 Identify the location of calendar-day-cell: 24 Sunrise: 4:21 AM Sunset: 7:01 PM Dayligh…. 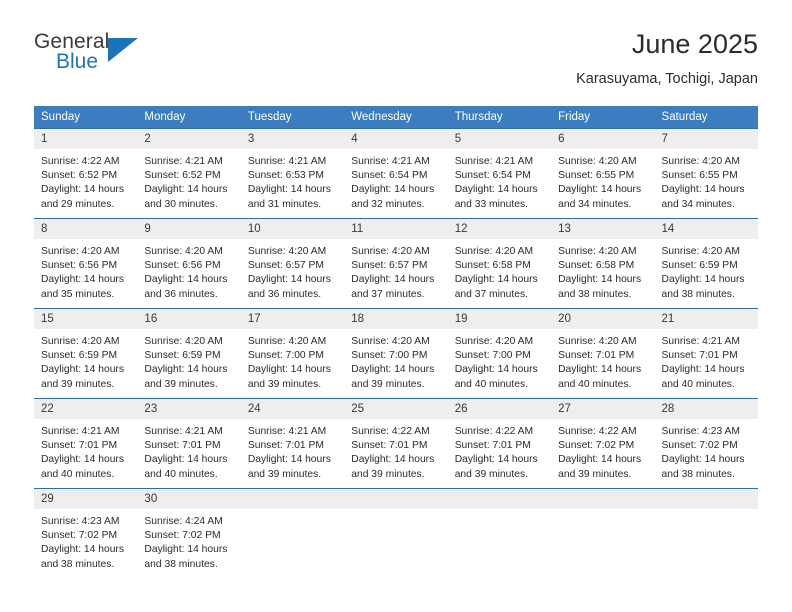
(292, 443).